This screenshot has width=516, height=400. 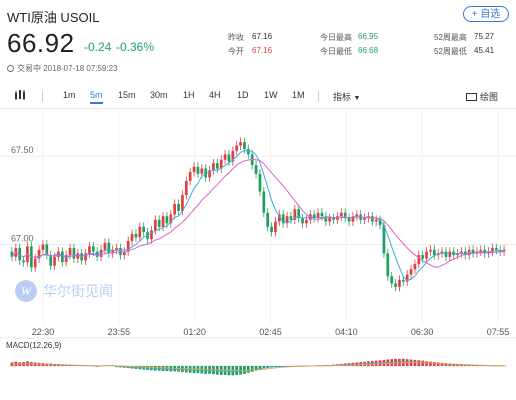 I want to click on draw-icon, so click(x=471, y=97).